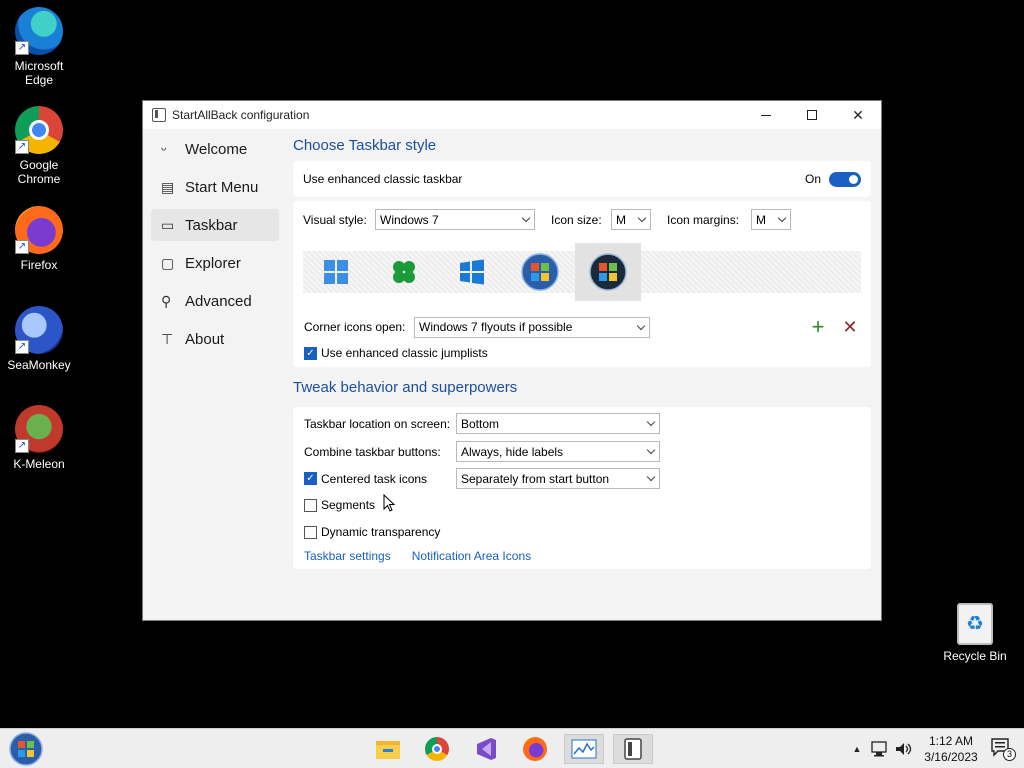 This screenshot has width=1024, height=768. What do you see at coordinates (771, 219) in the screenshot?
I see `icon-margins-select: M` at bounding box center [771, 219].